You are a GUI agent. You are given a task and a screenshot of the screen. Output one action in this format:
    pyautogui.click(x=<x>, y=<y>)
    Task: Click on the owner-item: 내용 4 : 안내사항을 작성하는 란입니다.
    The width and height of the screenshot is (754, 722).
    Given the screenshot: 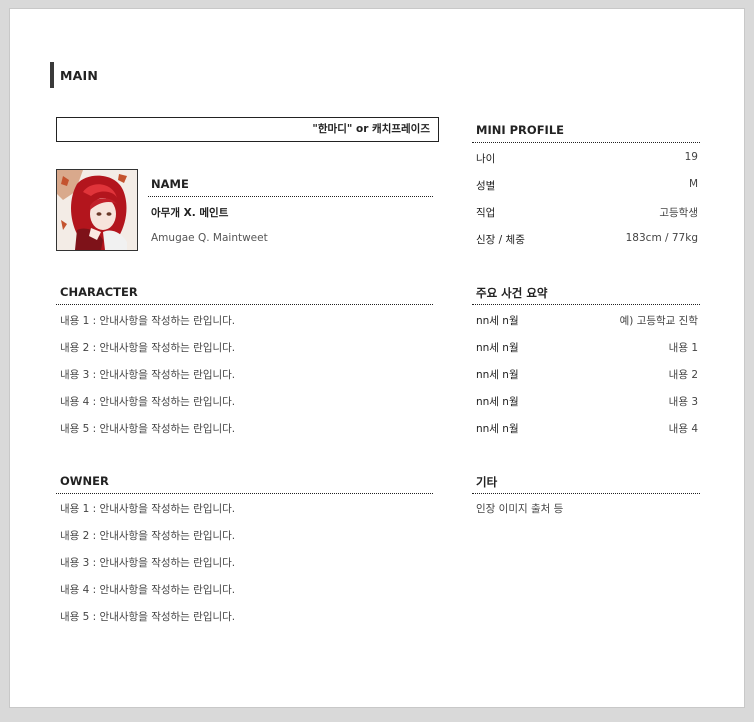 What is the action you would take?
    pyautogui.click(x=148, y=590)
    